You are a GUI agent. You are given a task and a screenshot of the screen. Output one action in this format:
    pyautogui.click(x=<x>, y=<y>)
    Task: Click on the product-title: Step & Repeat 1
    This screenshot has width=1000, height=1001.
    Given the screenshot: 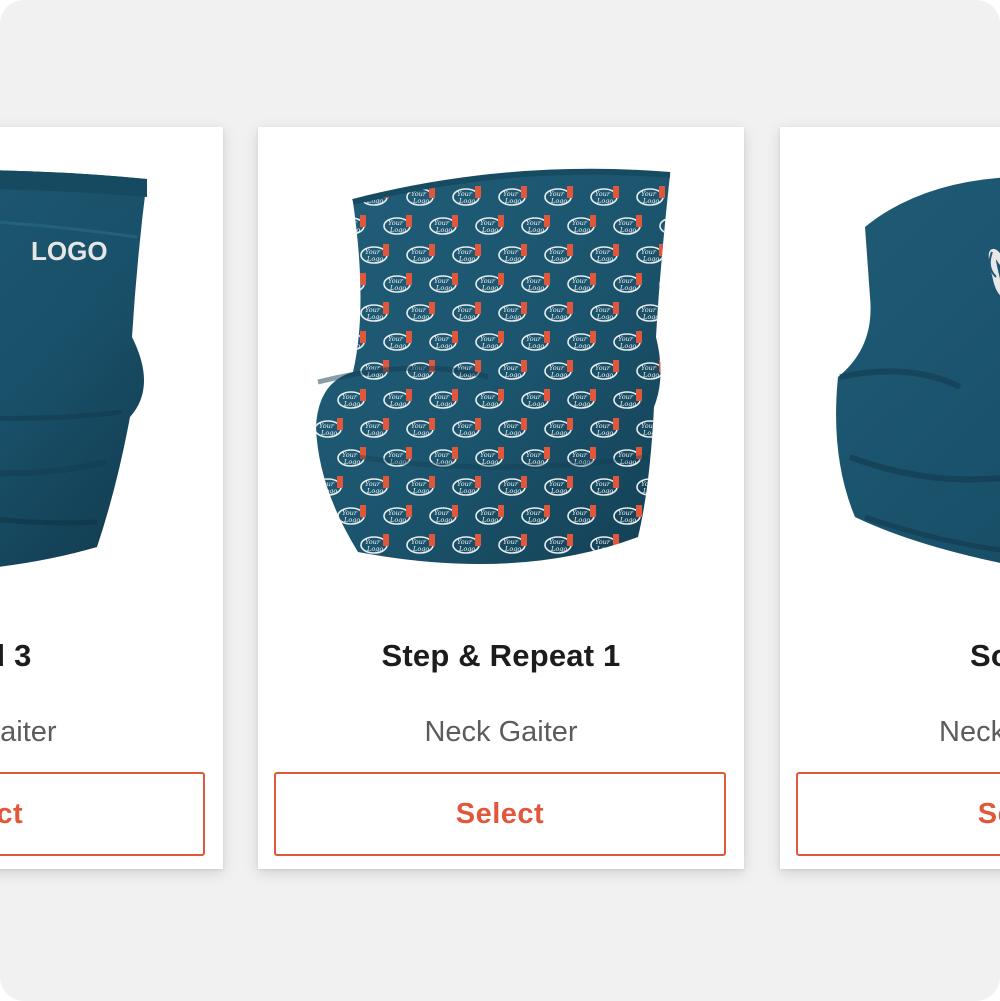 What is the action you would take?
    pyautogui.click(x=501, y=655)
    